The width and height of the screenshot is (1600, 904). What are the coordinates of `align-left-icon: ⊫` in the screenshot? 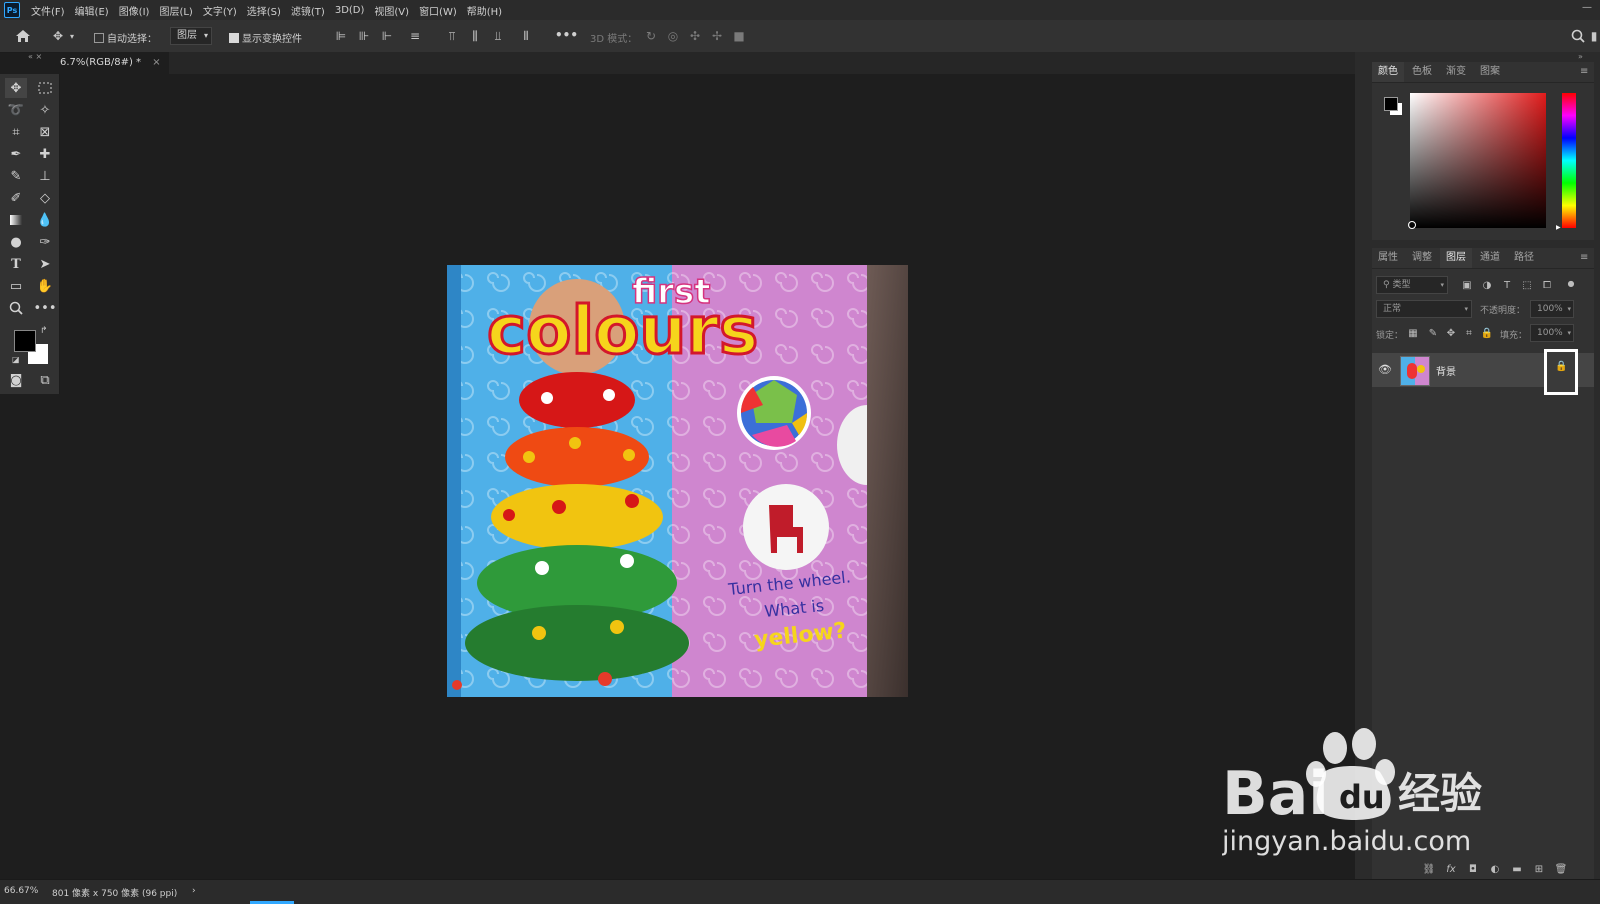 It's located at (341, 36).